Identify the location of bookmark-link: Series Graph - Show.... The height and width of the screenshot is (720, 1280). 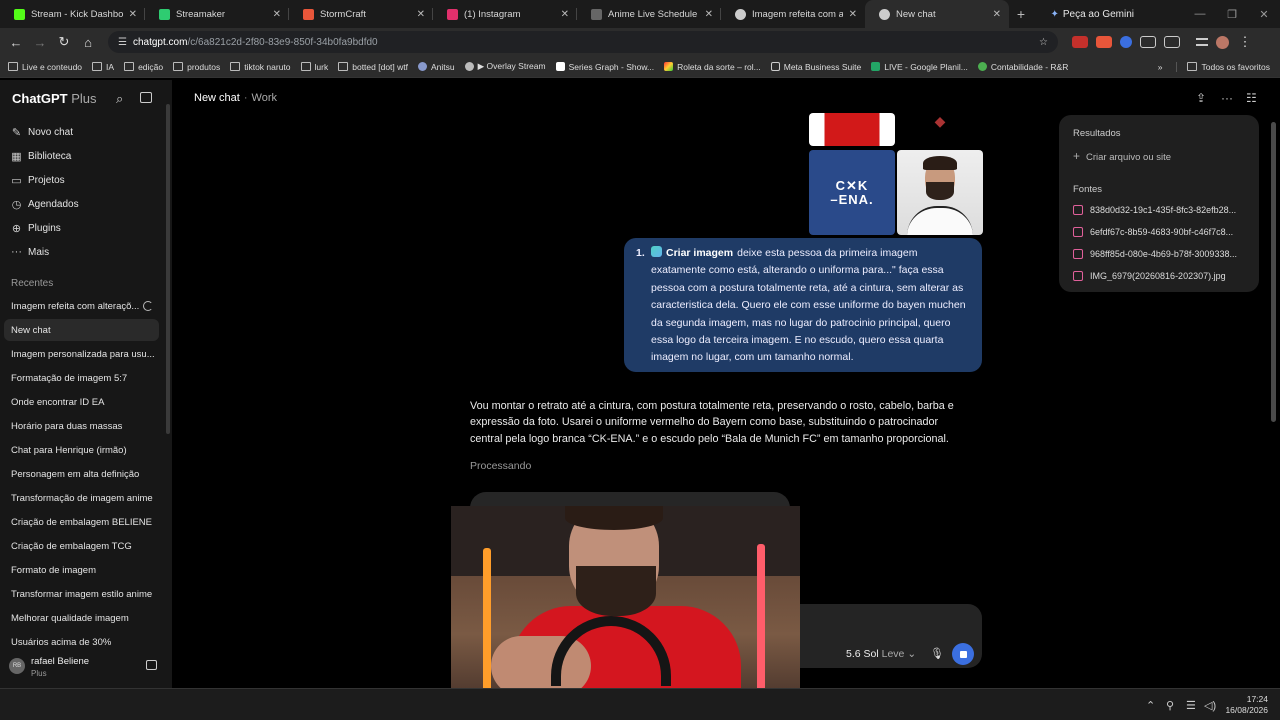
(604, 67).